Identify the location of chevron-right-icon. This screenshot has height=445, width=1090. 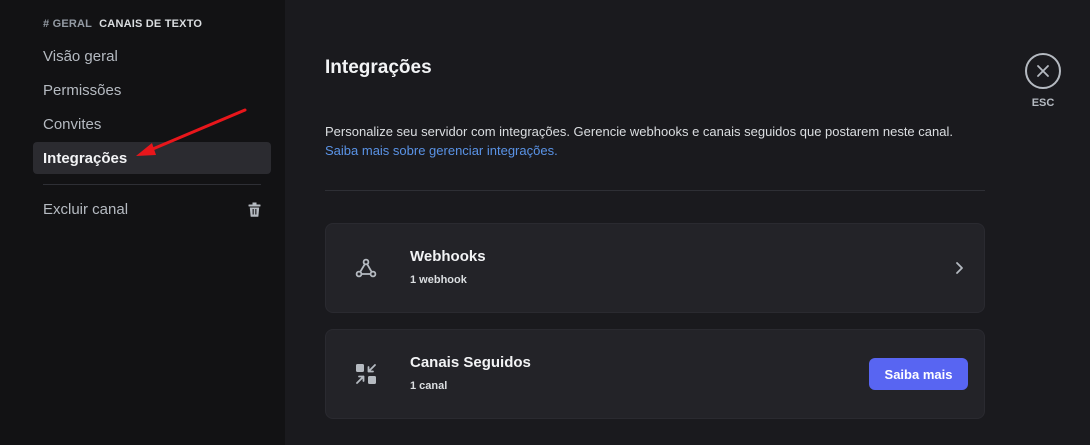
(960, 268).